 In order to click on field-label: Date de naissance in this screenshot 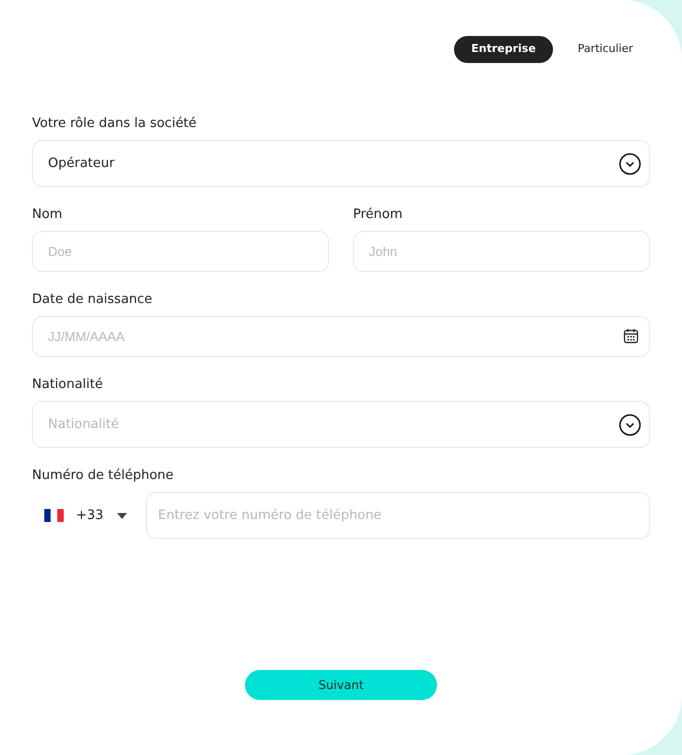, I will do `click(93, 300)`.